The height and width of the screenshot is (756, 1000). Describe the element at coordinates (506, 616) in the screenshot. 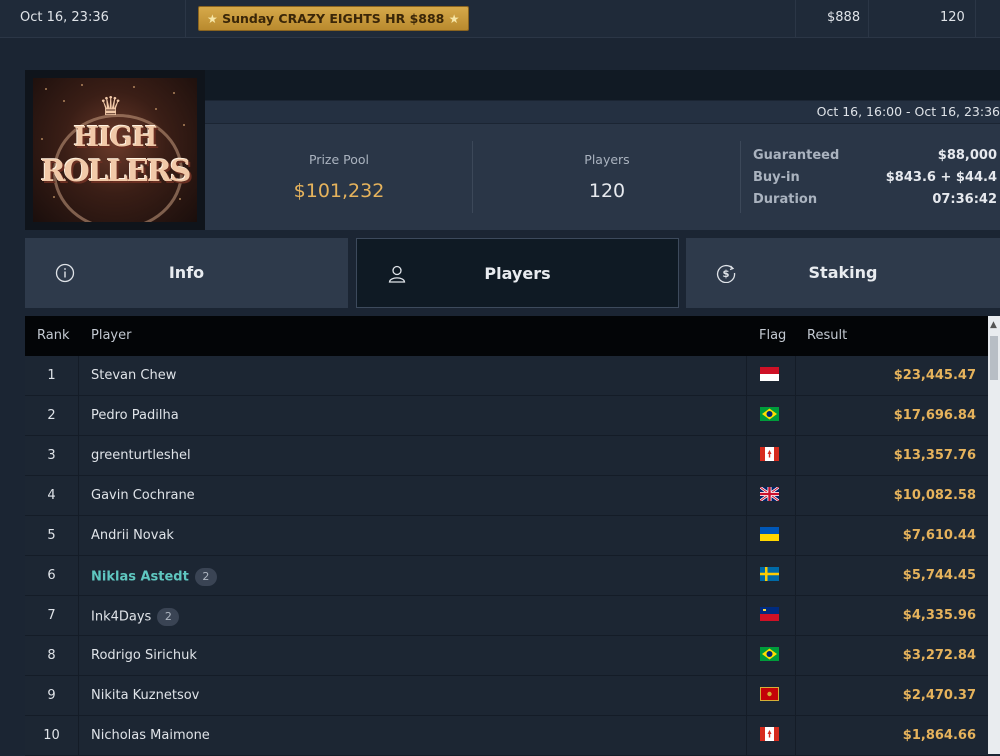

I see `table-row: 7 Ink4Days 2 $4,335.96` at that location.